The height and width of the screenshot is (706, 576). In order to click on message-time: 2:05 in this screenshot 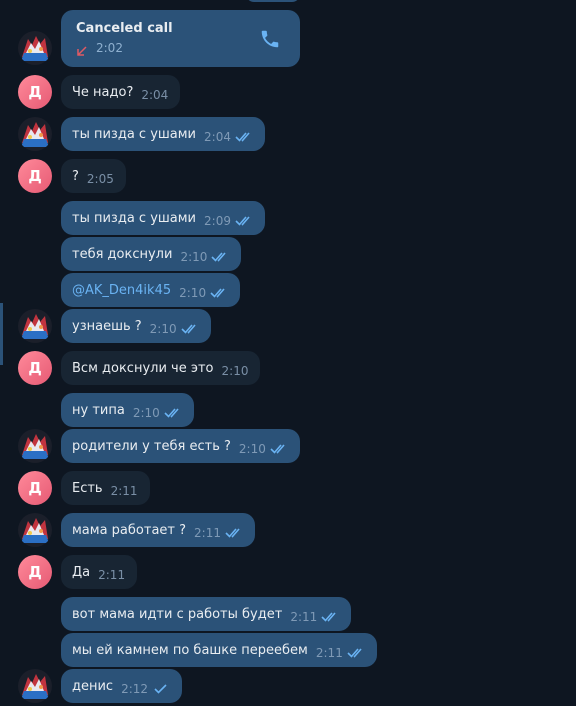, I will do `click(100, 179)`.